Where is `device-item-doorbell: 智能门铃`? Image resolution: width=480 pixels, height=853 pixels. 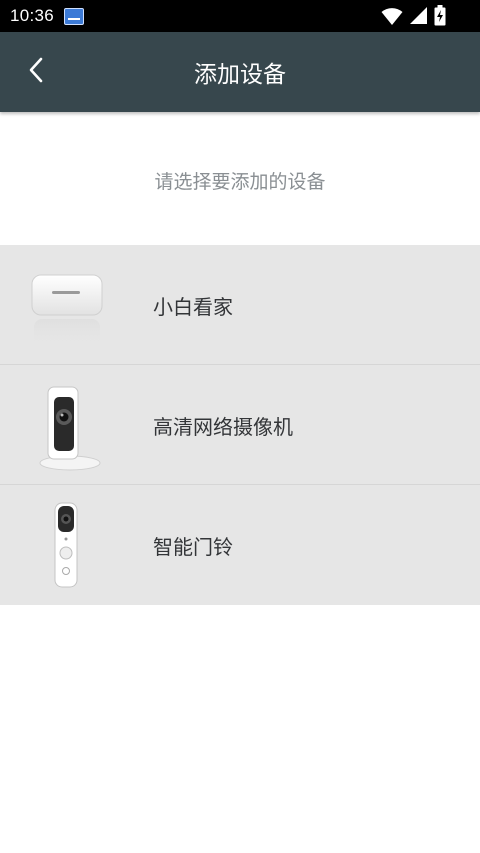 device-item-doorbell: 智能门铃 is located at coordinates (240, 545).